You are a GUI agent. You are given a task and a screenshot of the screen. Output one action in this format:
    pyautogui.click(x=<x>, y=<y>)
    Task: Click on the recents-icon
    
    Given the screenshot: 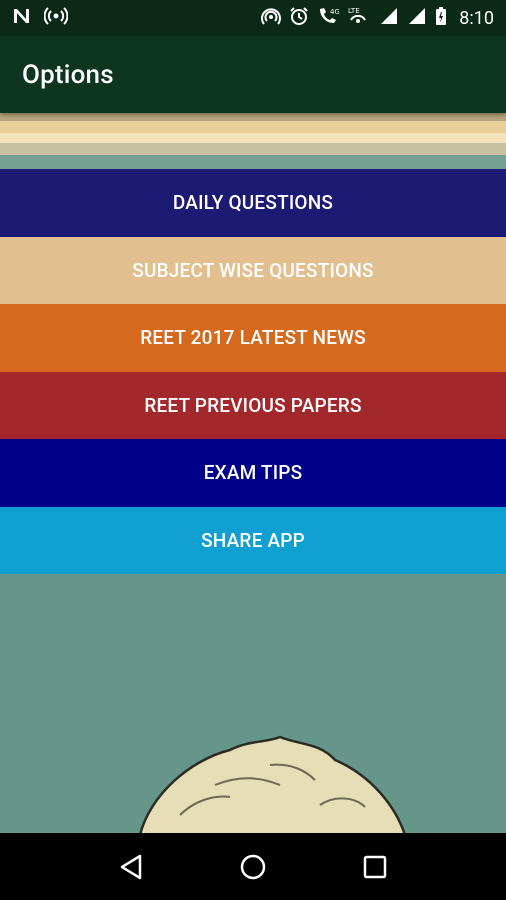 What is the action you would take?
    pyautogui.click(x=375, y=867)
    